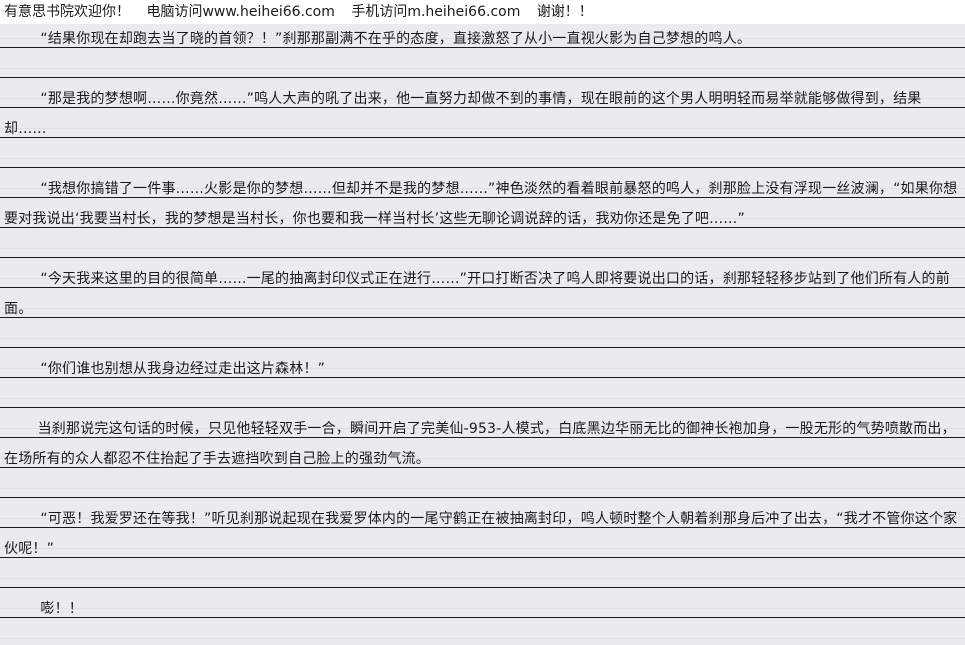 This screenshot has height=645, width=965. I want to click on paragraph: “你们谁也别想从我身边经过走出这片森林！”, so click(183, 369).